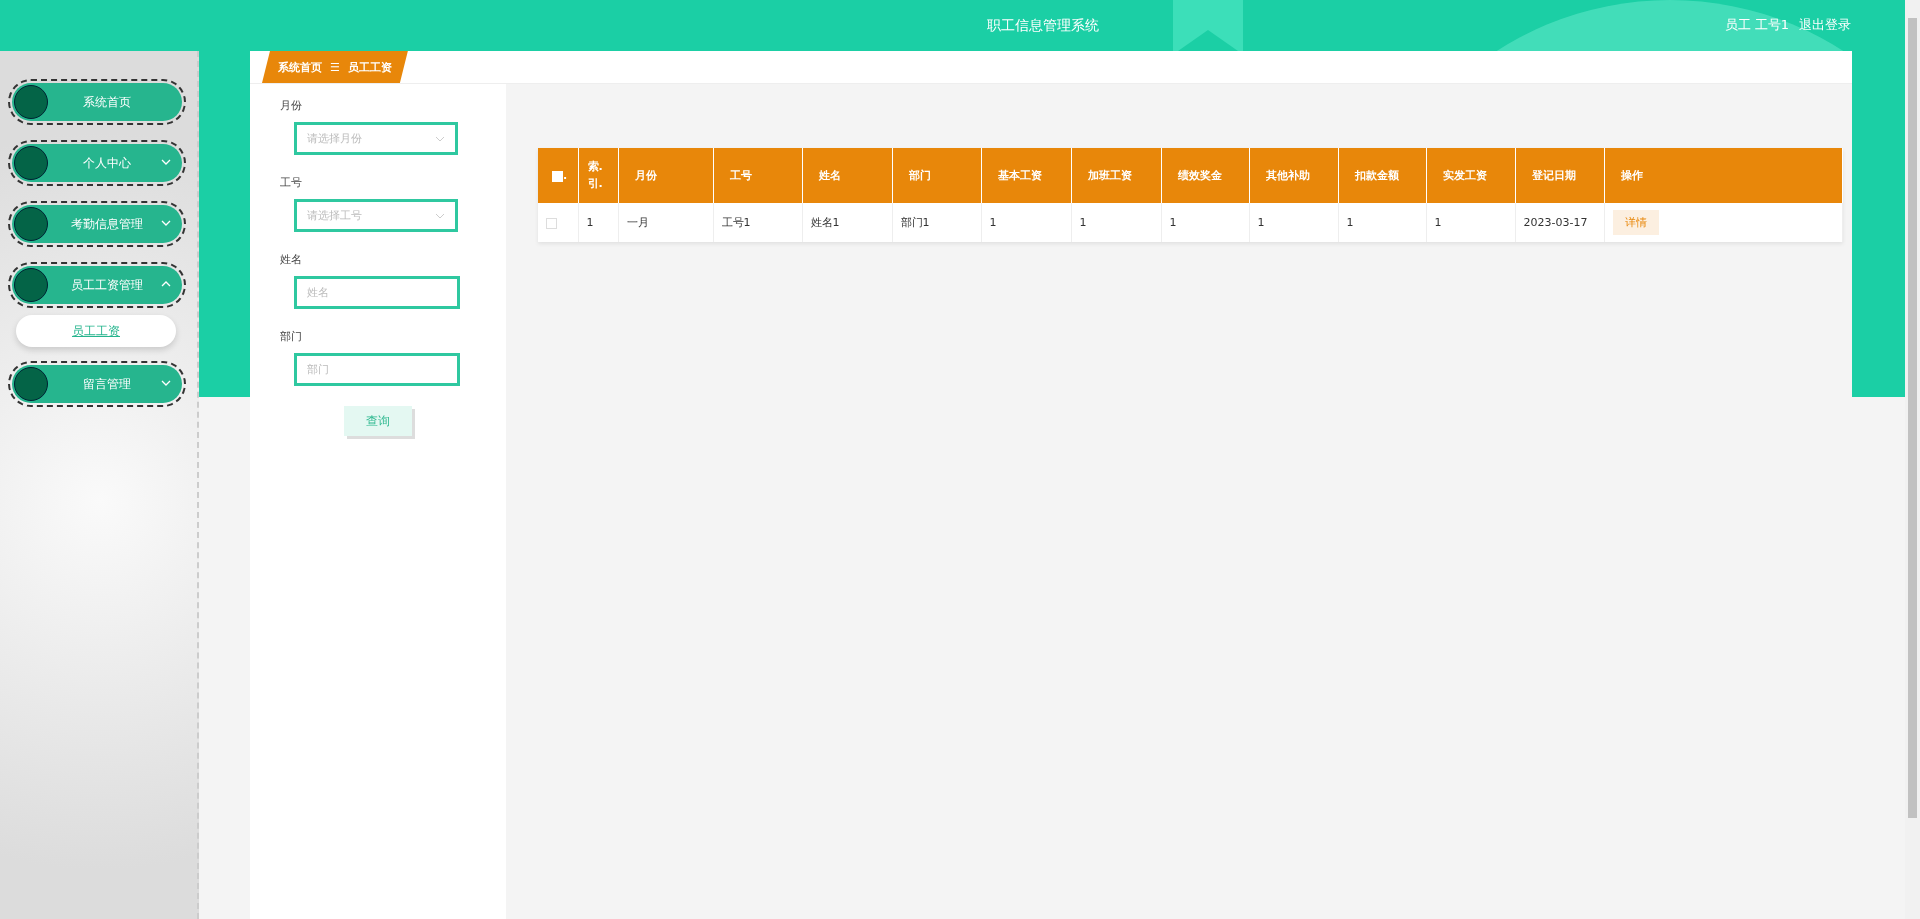 Image resolution: width=1920 pixels, height=919 pixels. Describe the element at coordinates (1293, 175) in the screenshot. I see `table-header-cell: 其他补助` at that location.